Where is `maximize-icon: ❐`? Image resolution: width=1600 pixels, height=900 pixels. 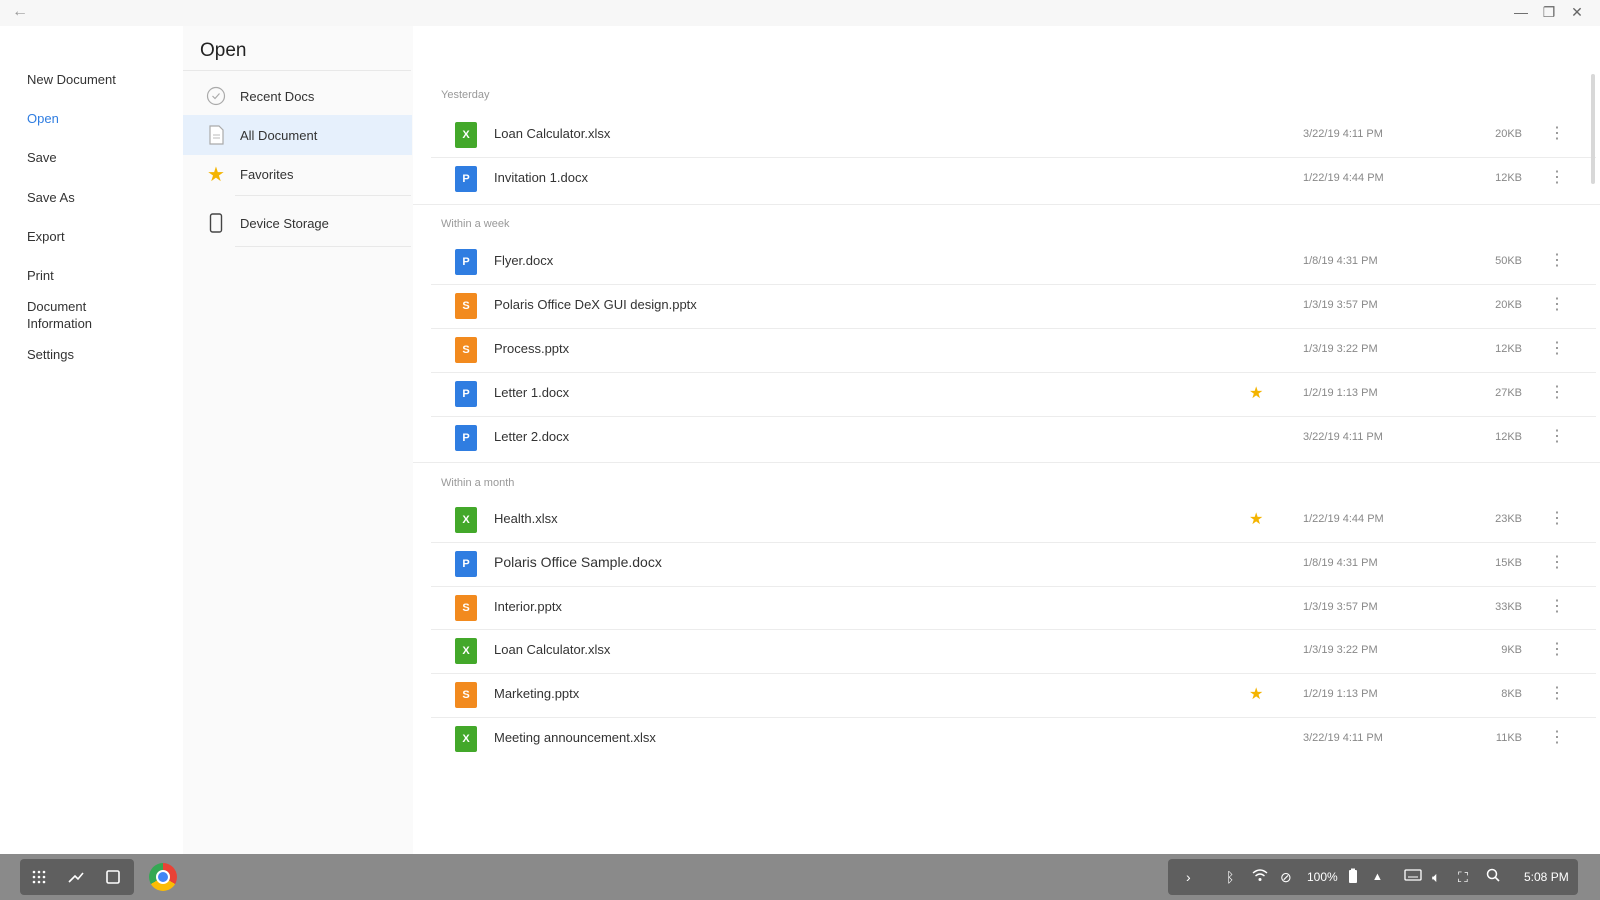
maximize-icon: ❐ is located at coordinates (1549, 12).